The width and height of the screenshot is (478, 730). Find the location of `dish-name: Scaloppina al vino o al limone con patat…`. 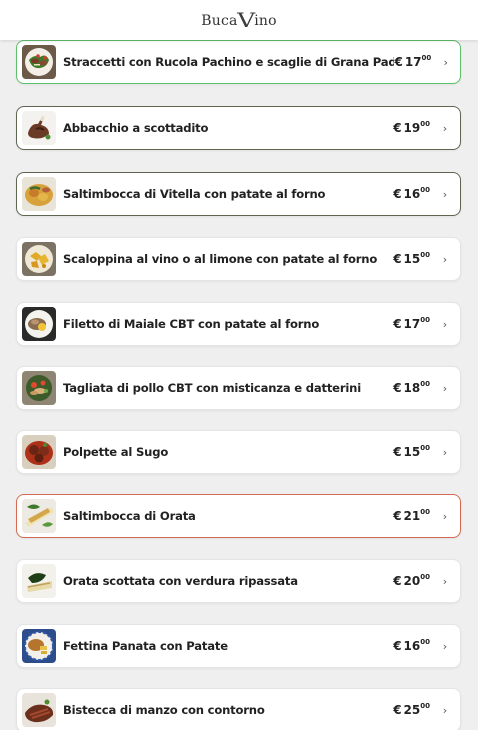

dish-name: Scaloppina al vino o al limone con patat… is located at coordinates (220, 259).